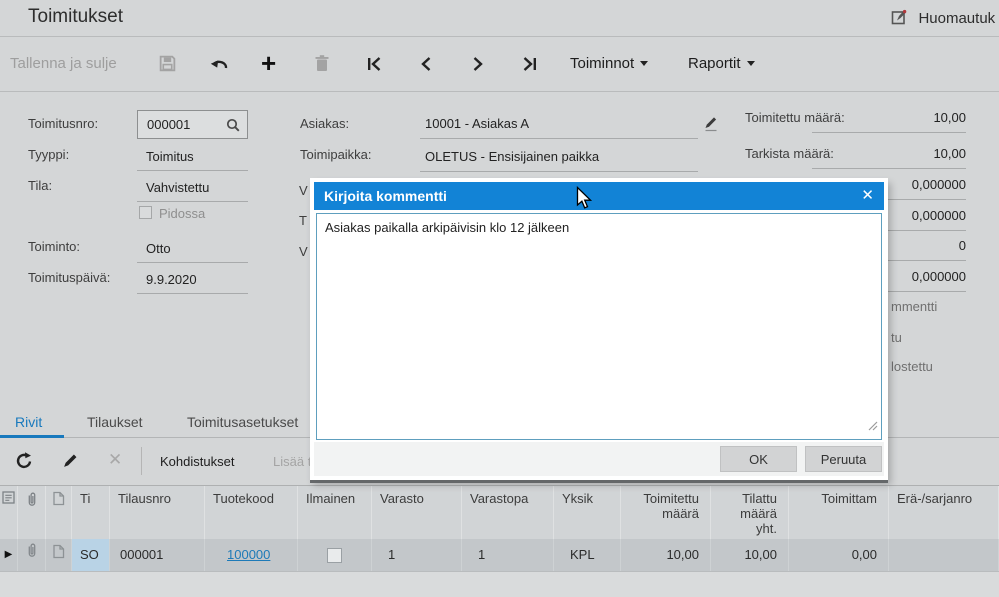 The width and height of the screenshot is (999, 597). What do you see at coordinates (899, 19) in the screenshot?
I see `note-edit-icon` at bounding box center [899, 19].